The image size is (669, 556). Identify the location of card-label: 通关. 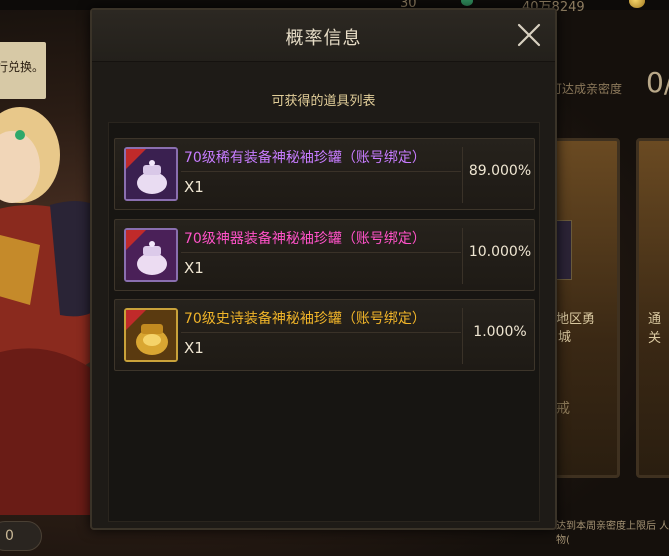
(655, 329).